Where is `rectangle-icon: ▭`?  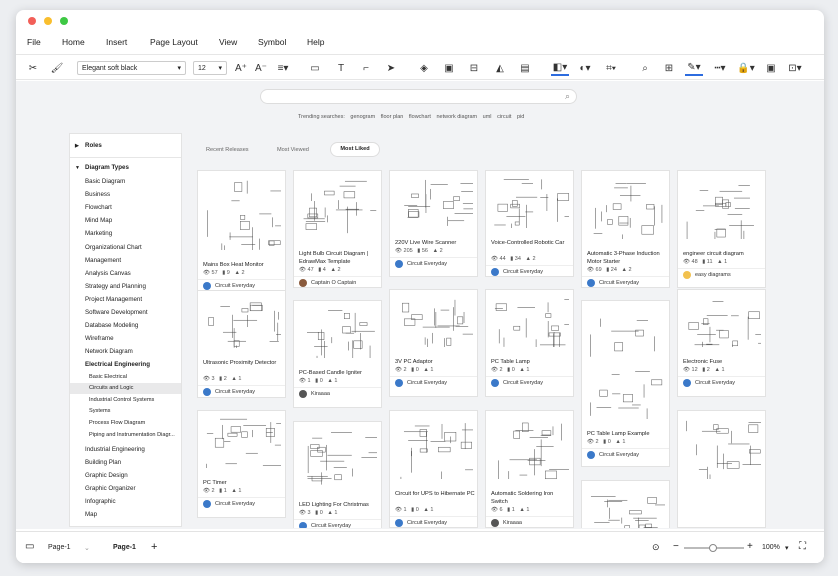
rectangle-icon: ▭ is located at coordinates (315, 68).